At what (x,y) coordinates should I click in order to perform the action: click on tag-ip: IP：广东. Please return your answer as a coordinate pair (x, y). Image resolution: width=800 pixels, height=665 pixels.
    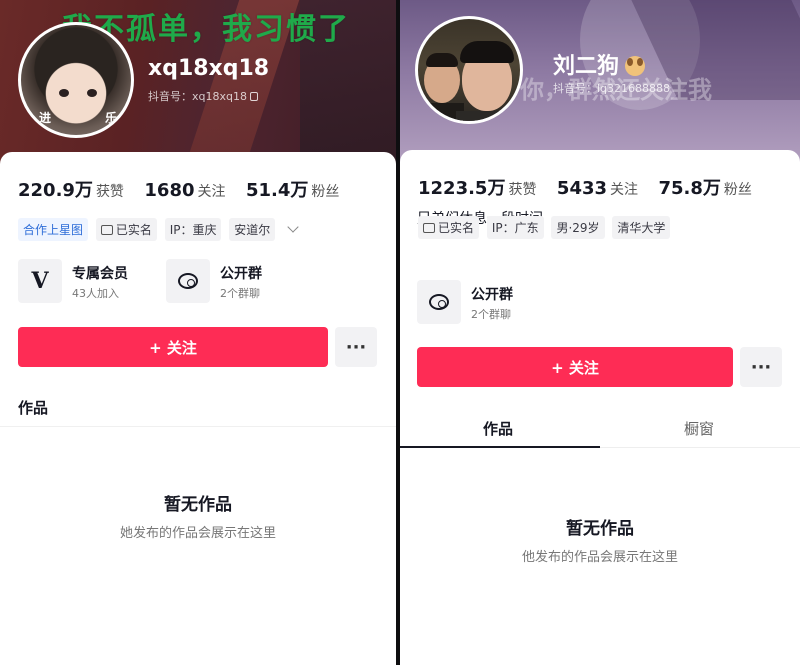
    Looking at the image, I should click on (515, 227).